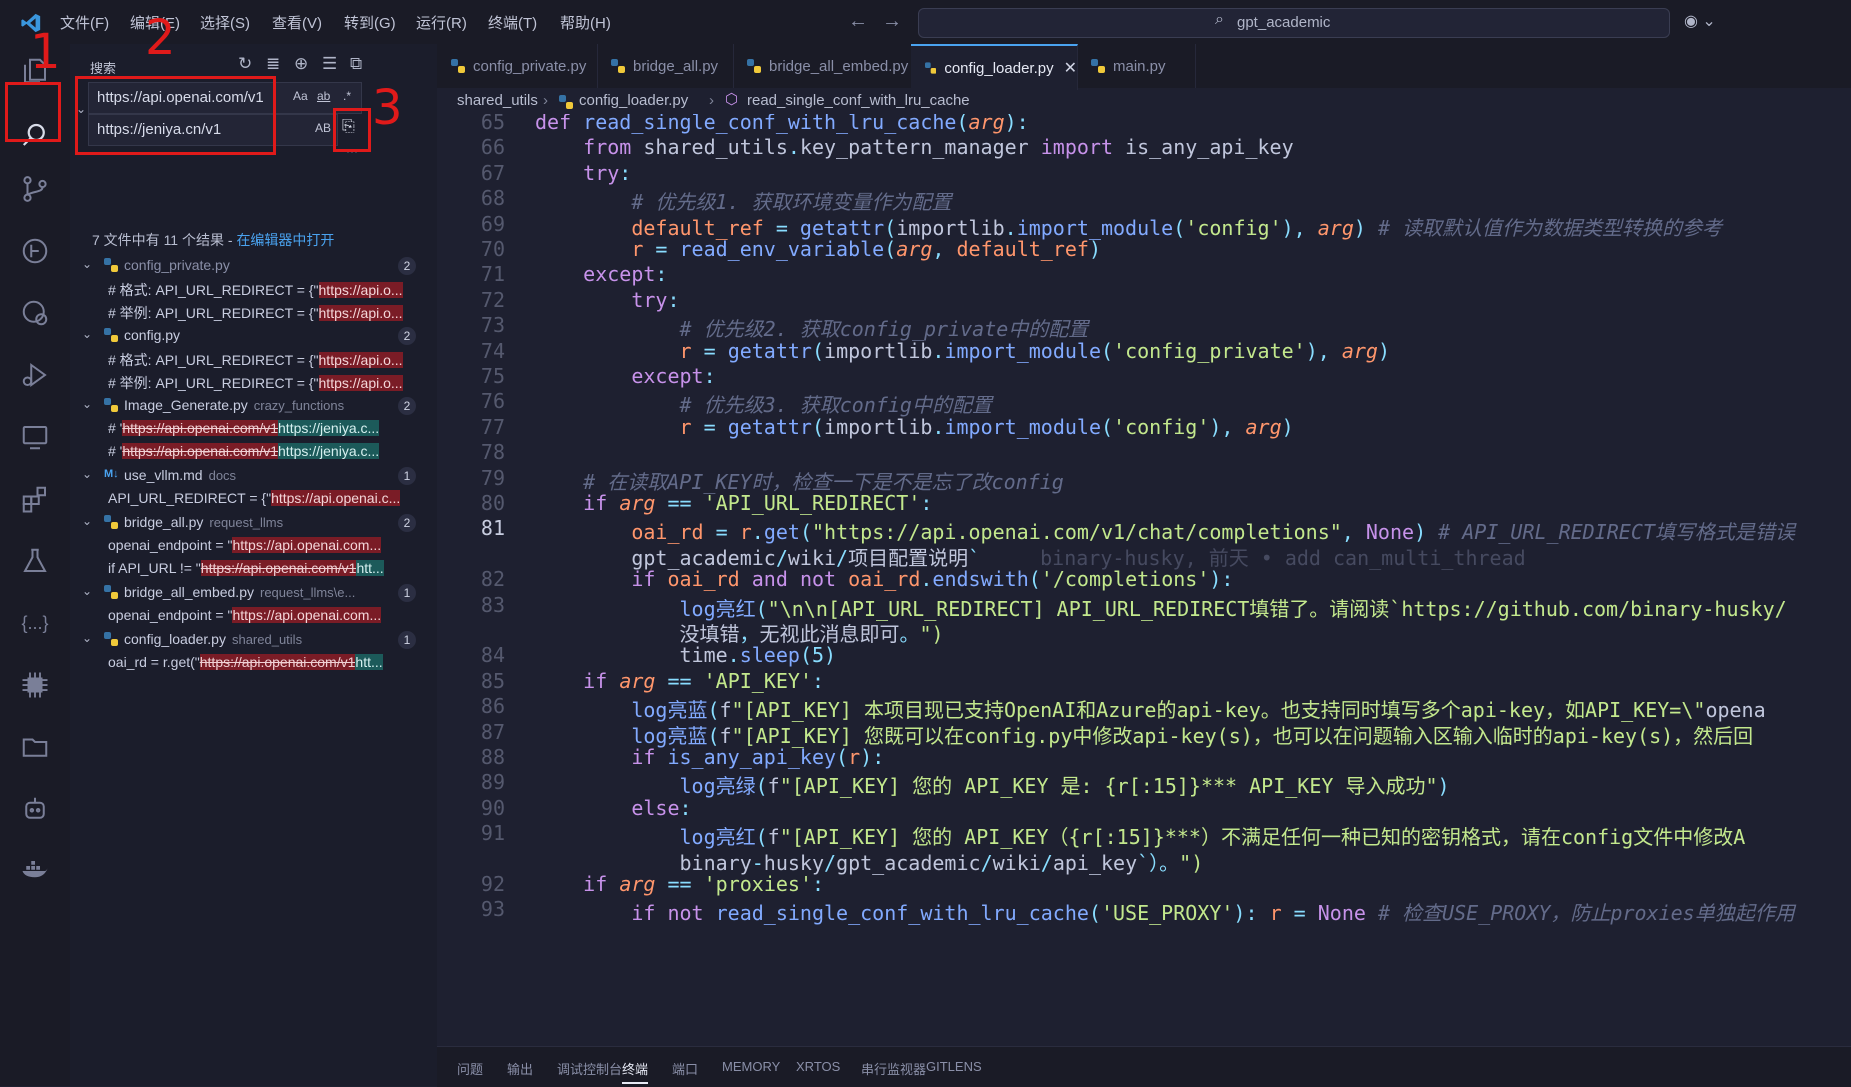 This screenshot has height=1087, width=1851. What do you see at coordinates (585, 22) in the screenshot?
I see `menu-help: 帮助(H)` at bounding box center [585, 22].